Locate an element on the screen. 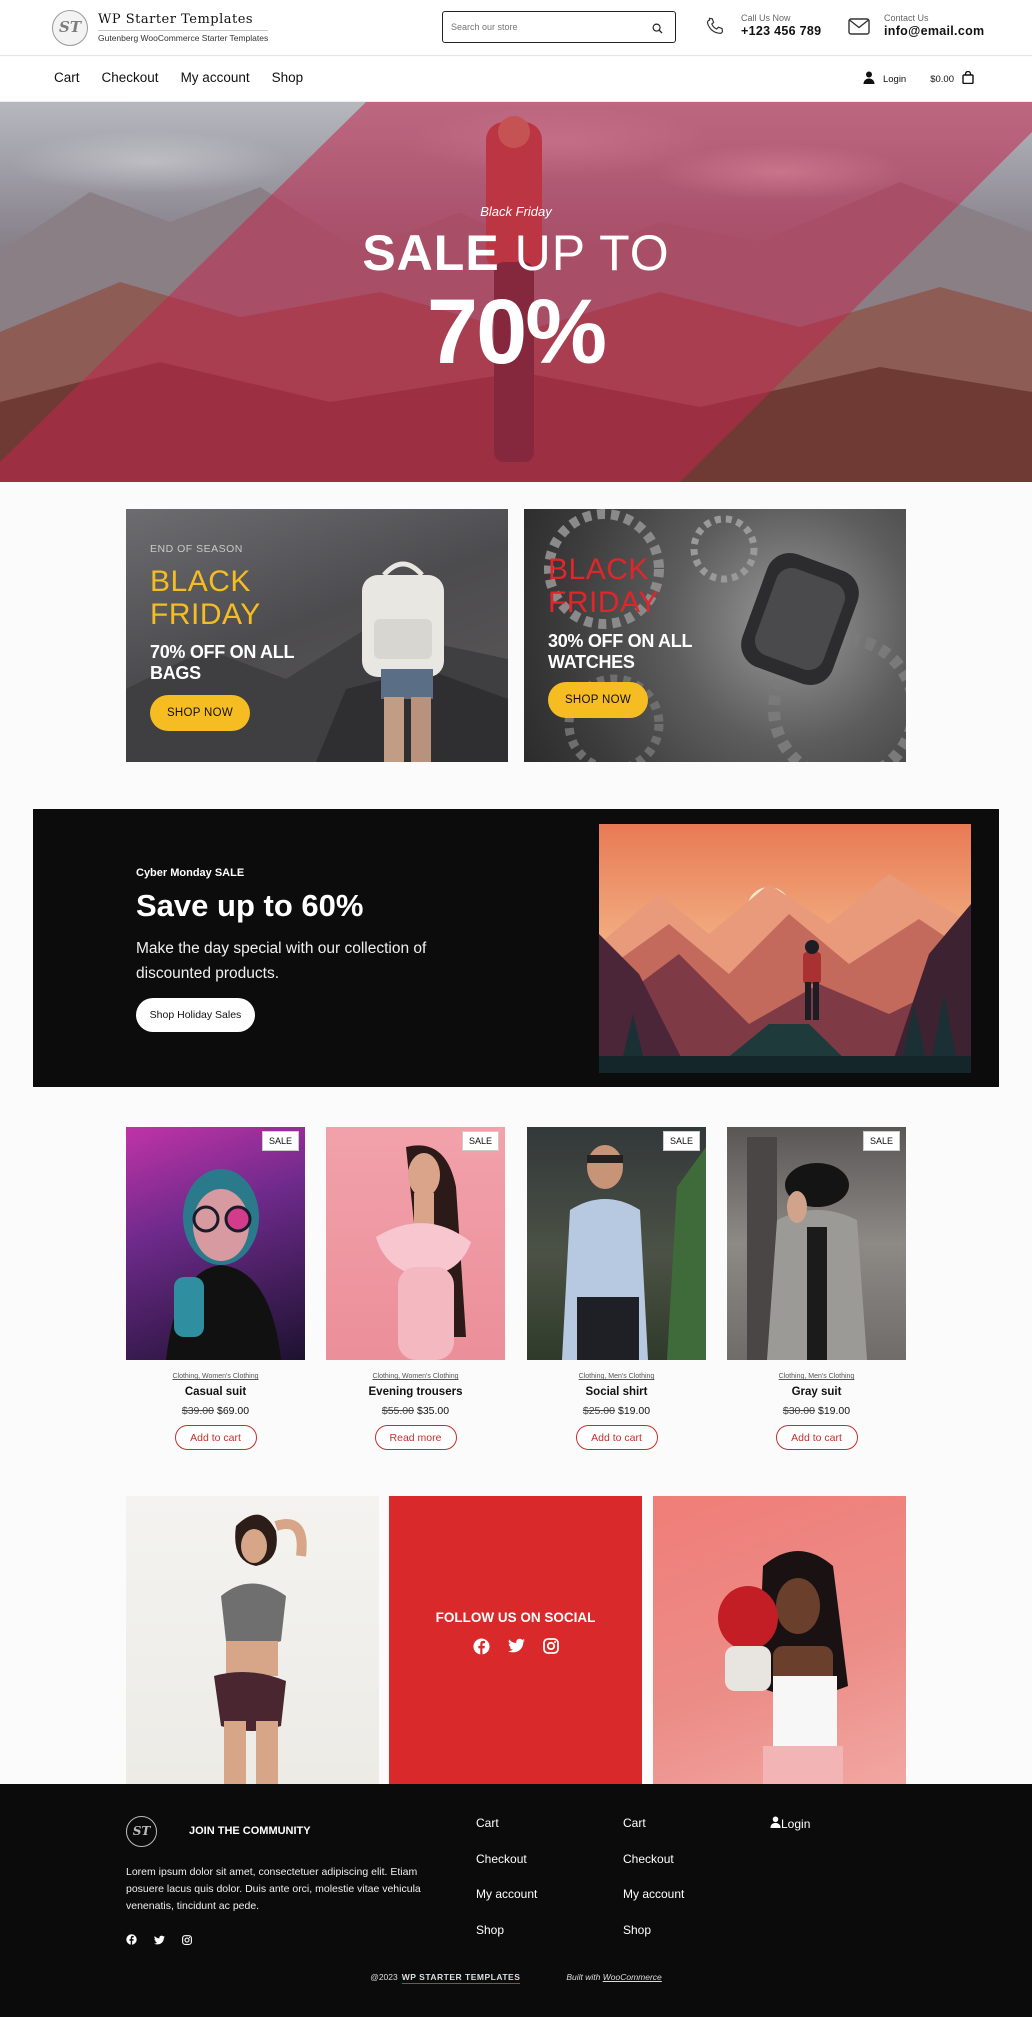  fitness-photo-tile is located at coordinates (252, 1640).